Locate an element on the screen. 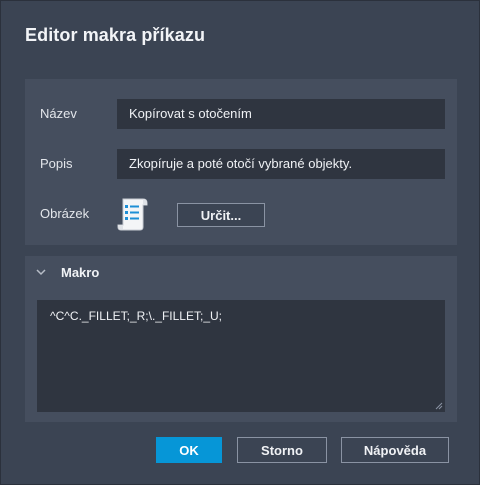 The width and height of the screenshot is (480, 485). name-field: Kopírovat s otočením is located at coordinates (281, 114).